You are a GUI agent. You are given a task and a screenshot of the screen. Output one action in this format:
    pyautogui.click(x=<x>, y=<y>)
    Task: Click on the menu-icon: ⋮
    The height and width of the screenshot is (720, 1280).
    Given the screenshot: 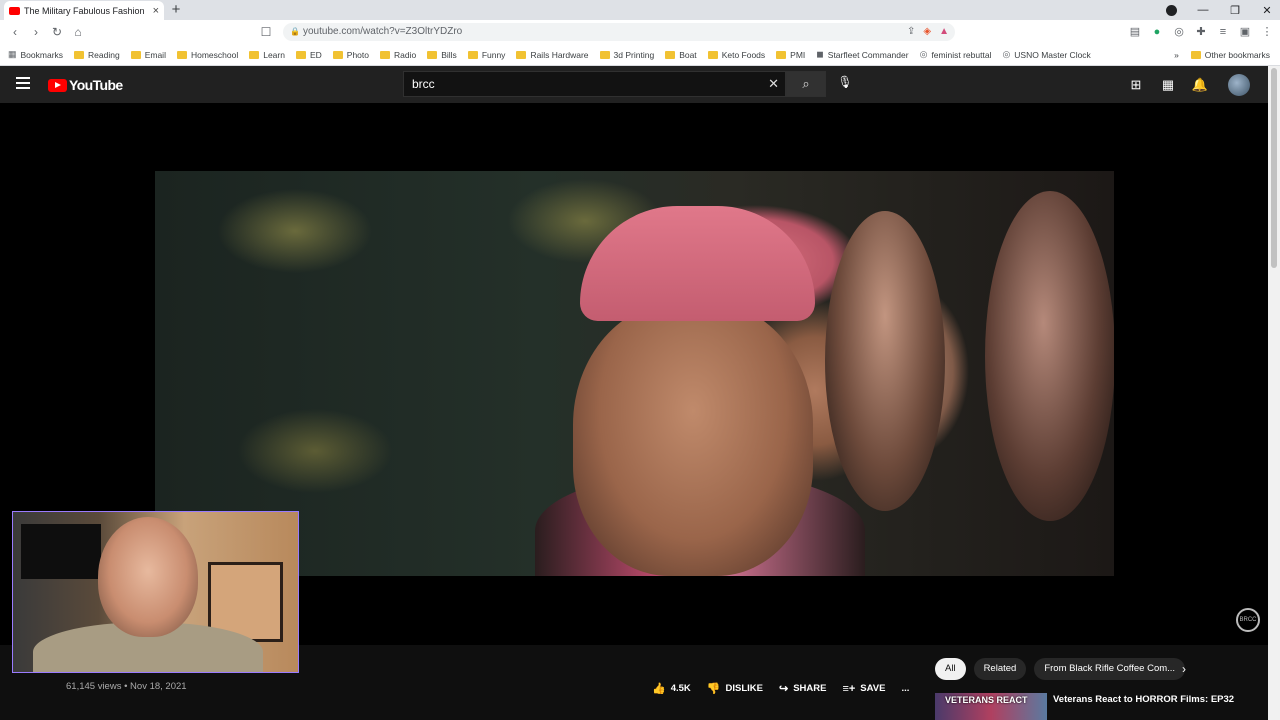 What is the action you would take?
    pyautogui.click(x=1267, y=32)
    